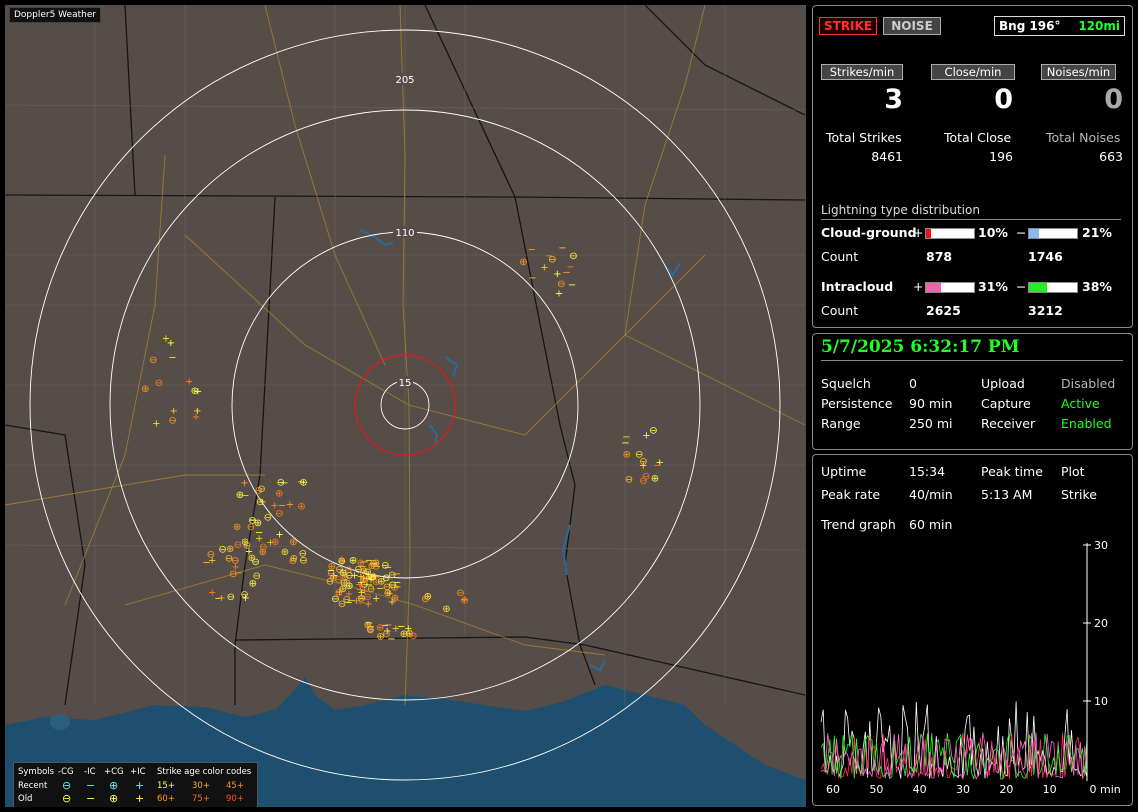 The image size is (1138, 812). What do you see at coordinates (114, 798) in the screenshot?
I see `legend-old-plus-cg-icon: ⊕` at bounding box center [114, 798].